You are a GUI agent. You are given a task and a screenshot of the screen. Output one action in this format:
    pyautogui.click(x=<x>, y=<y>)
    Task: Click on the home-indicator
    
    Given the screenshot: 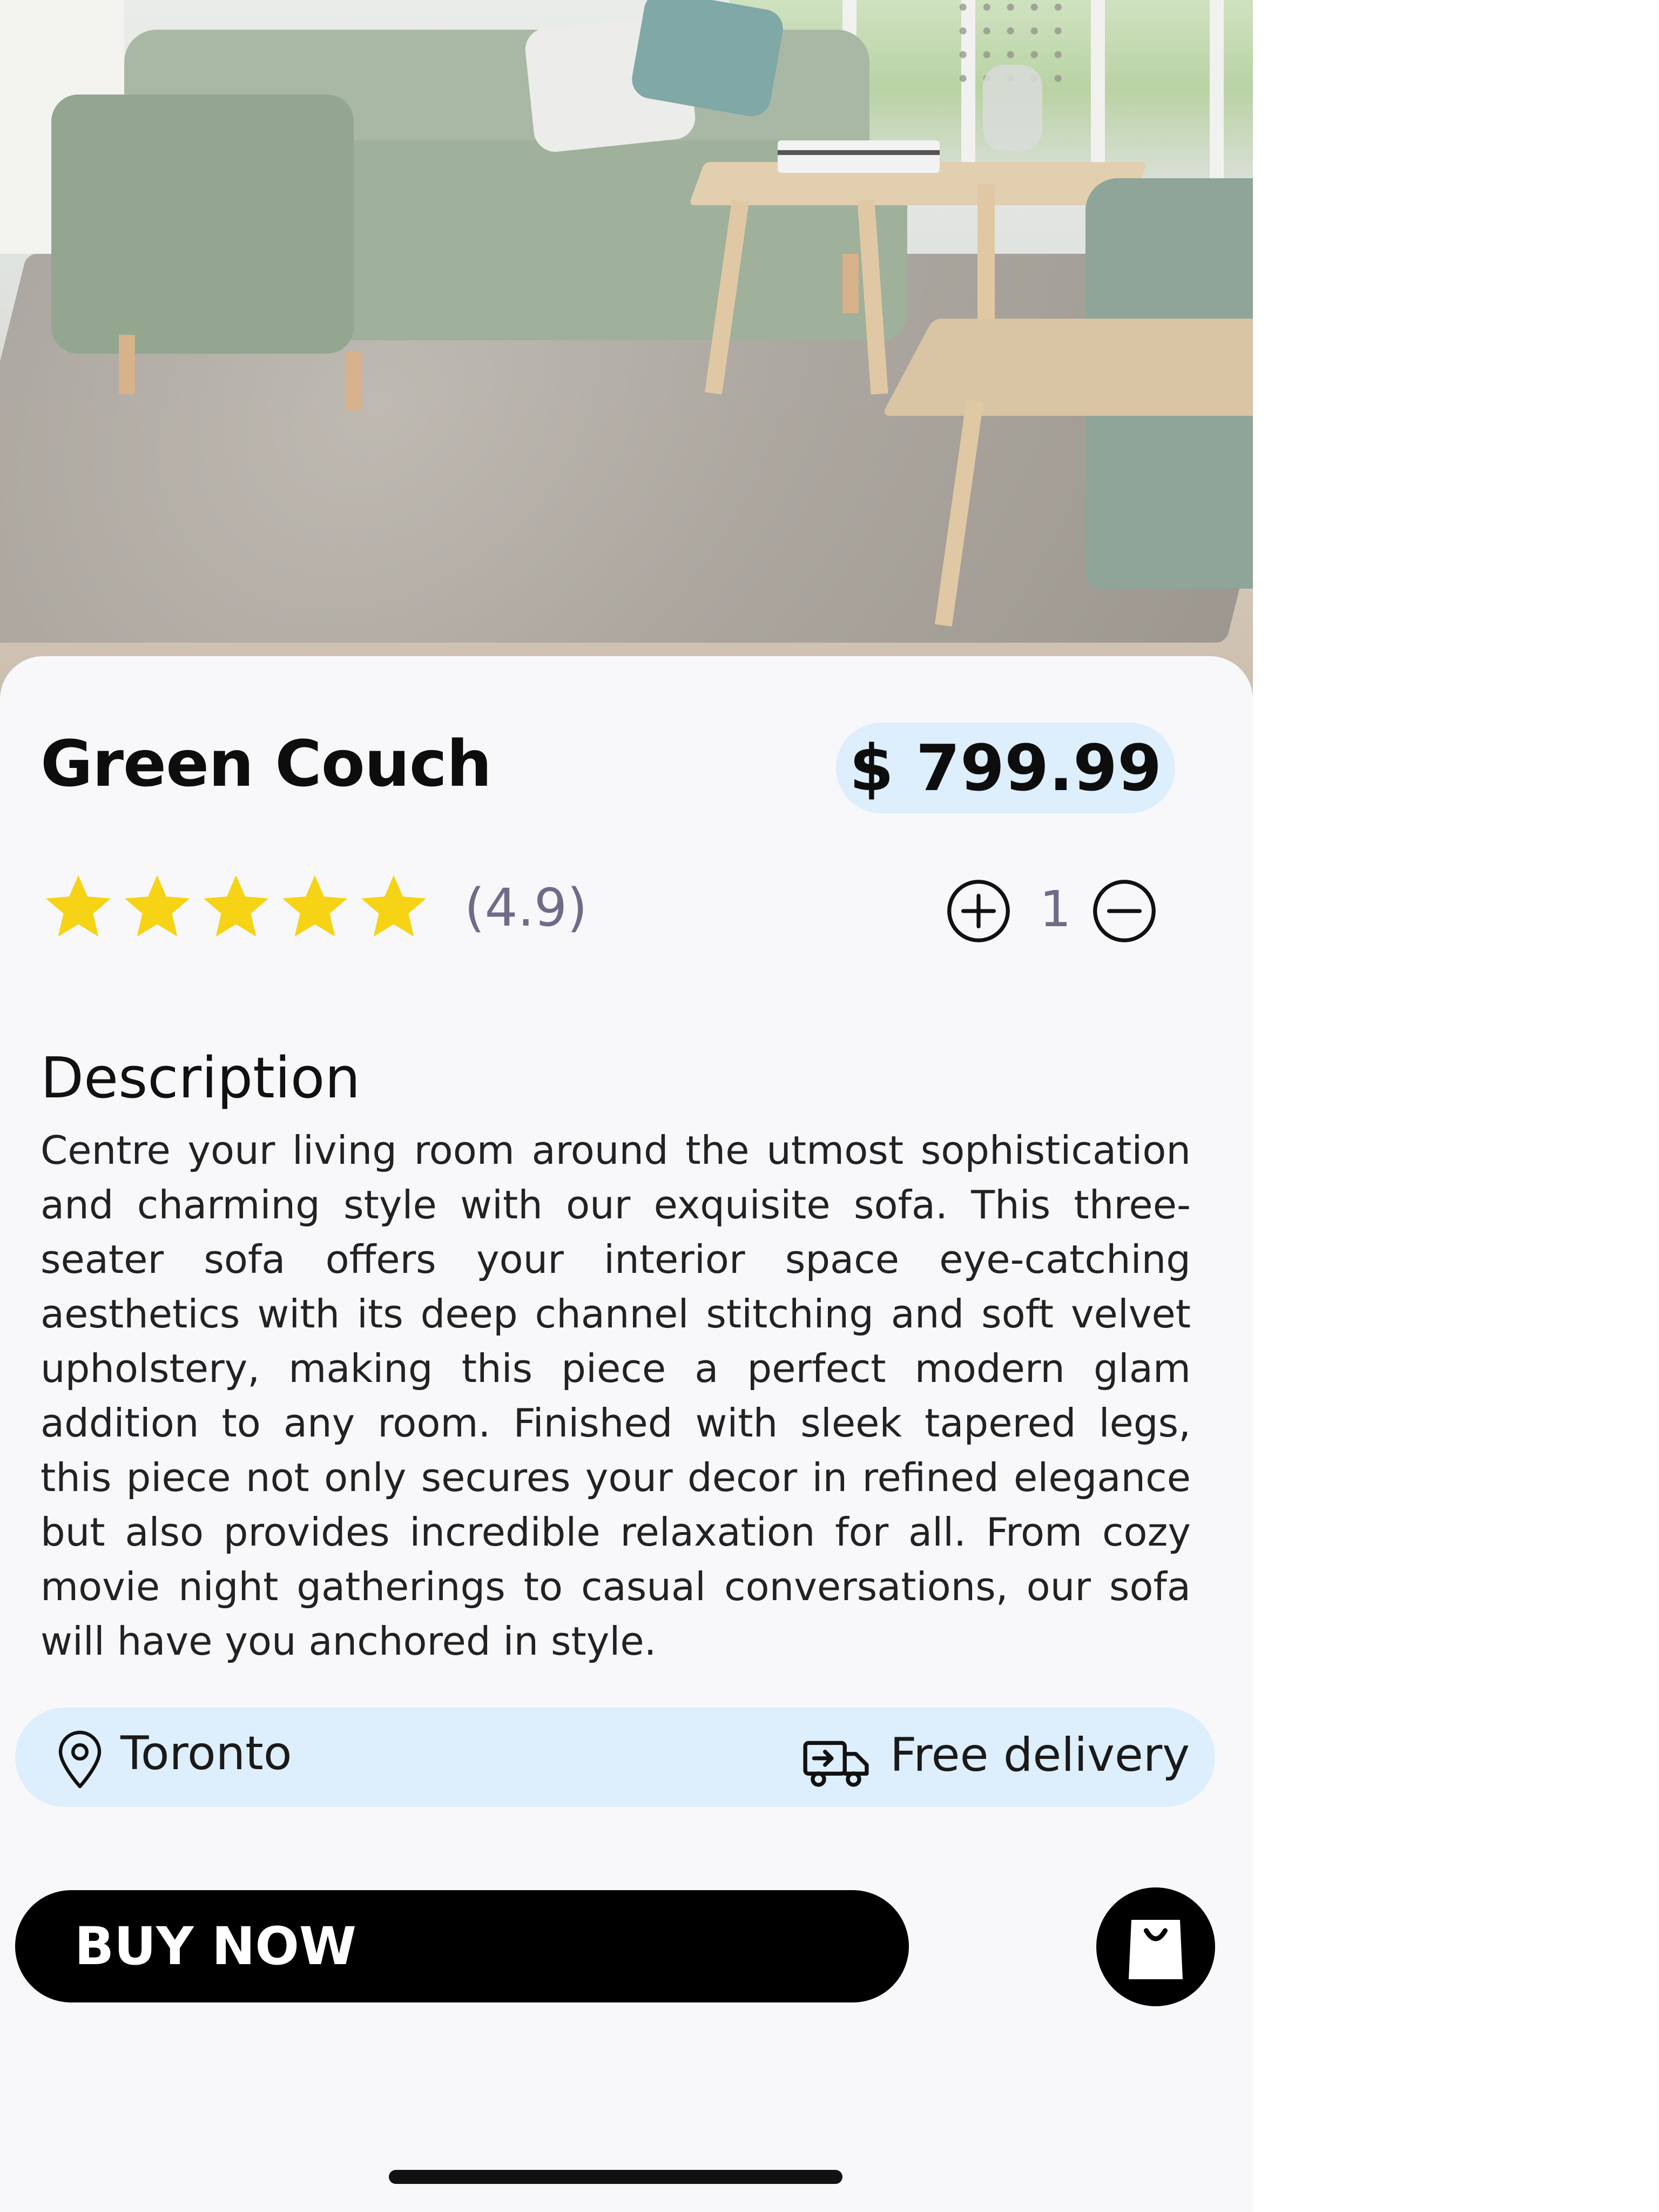 What is the action you would take?
    pyautogui.click(x=615, y=2177)
    